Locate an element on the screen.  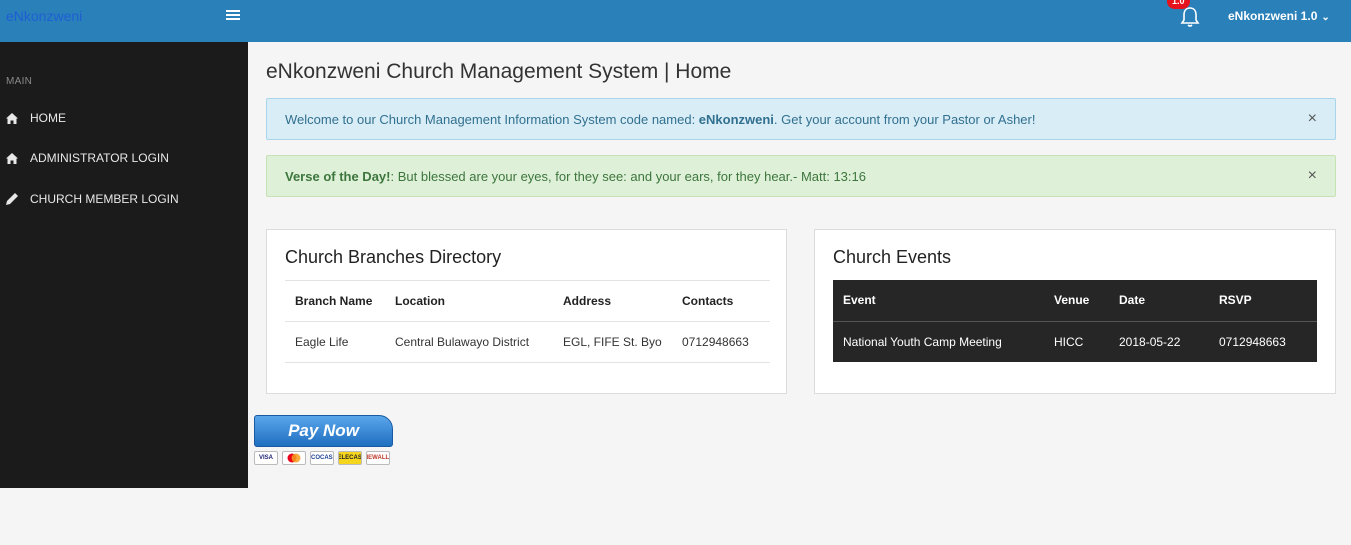
sidebar-item-home: HOME is located at coordinates (124, 118).